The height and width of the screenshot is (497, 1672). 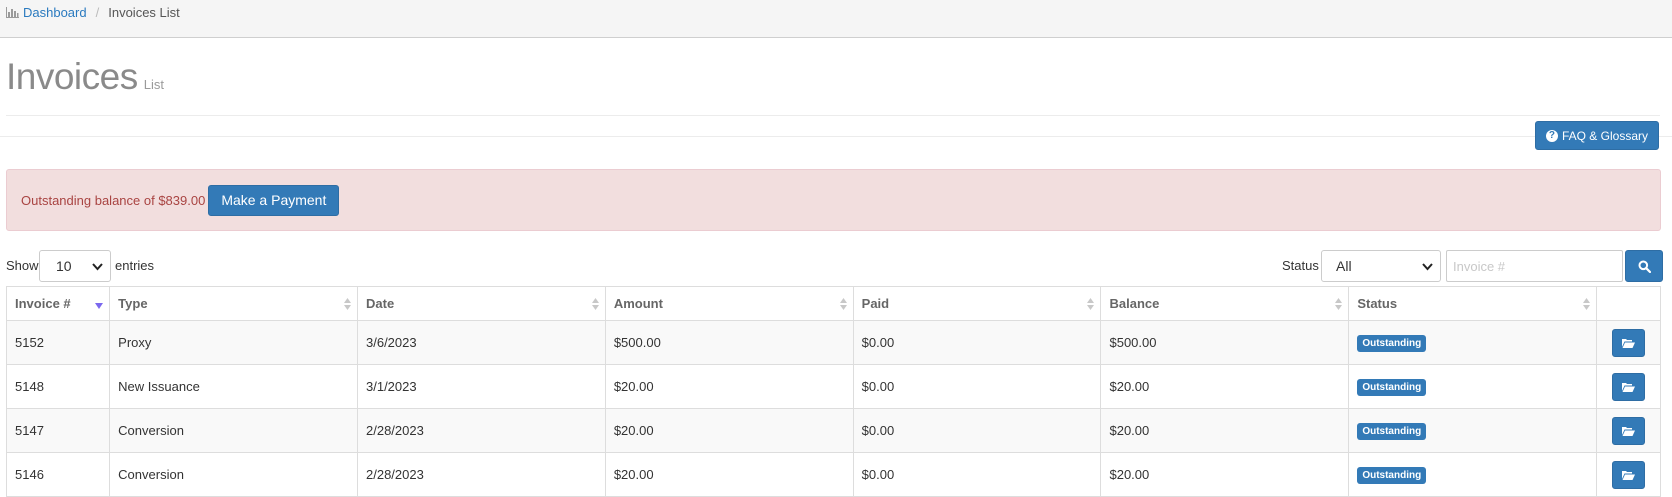 I want to click on column-header-invoice: Invoice #, so click(x=58, y=303).